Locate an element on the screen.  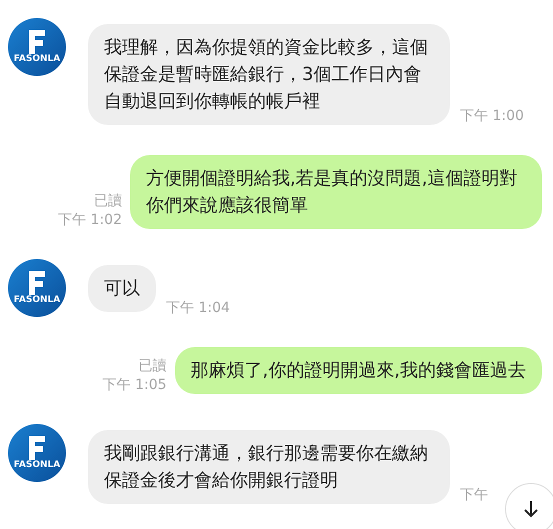
down-arrow-icon is located at coordinates (531, 509).